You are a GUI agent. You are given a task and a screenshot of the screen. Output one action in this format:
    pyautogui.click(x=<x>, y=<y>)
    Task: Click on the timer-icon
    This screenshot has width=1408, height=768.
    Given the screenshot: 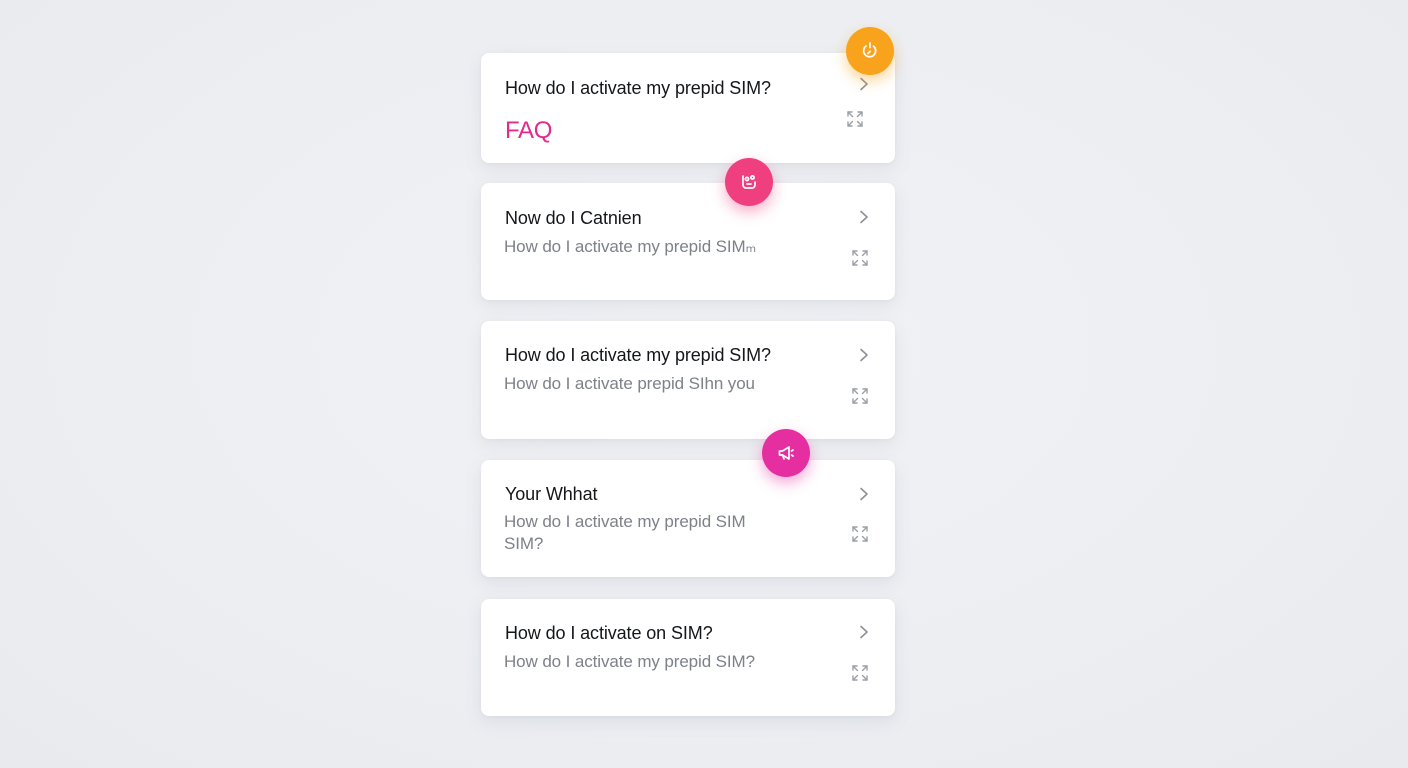 What is the action you would take?
    pyautogui.click(x=869, y=50)
    